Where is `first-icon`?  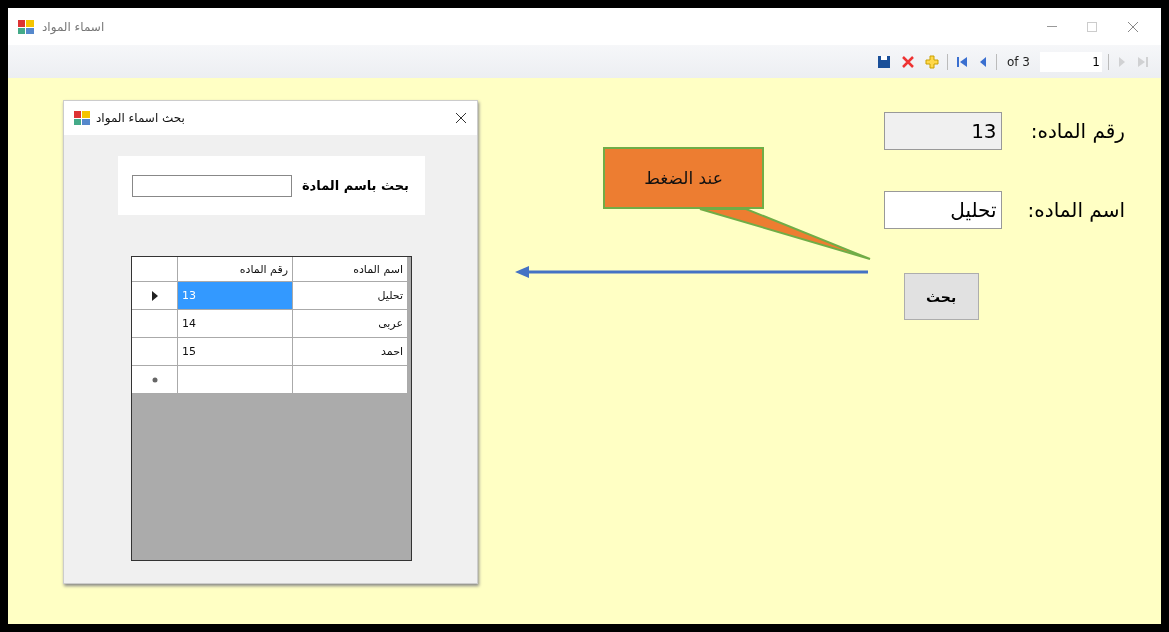 first-icon is located at coordinates (962, 61).